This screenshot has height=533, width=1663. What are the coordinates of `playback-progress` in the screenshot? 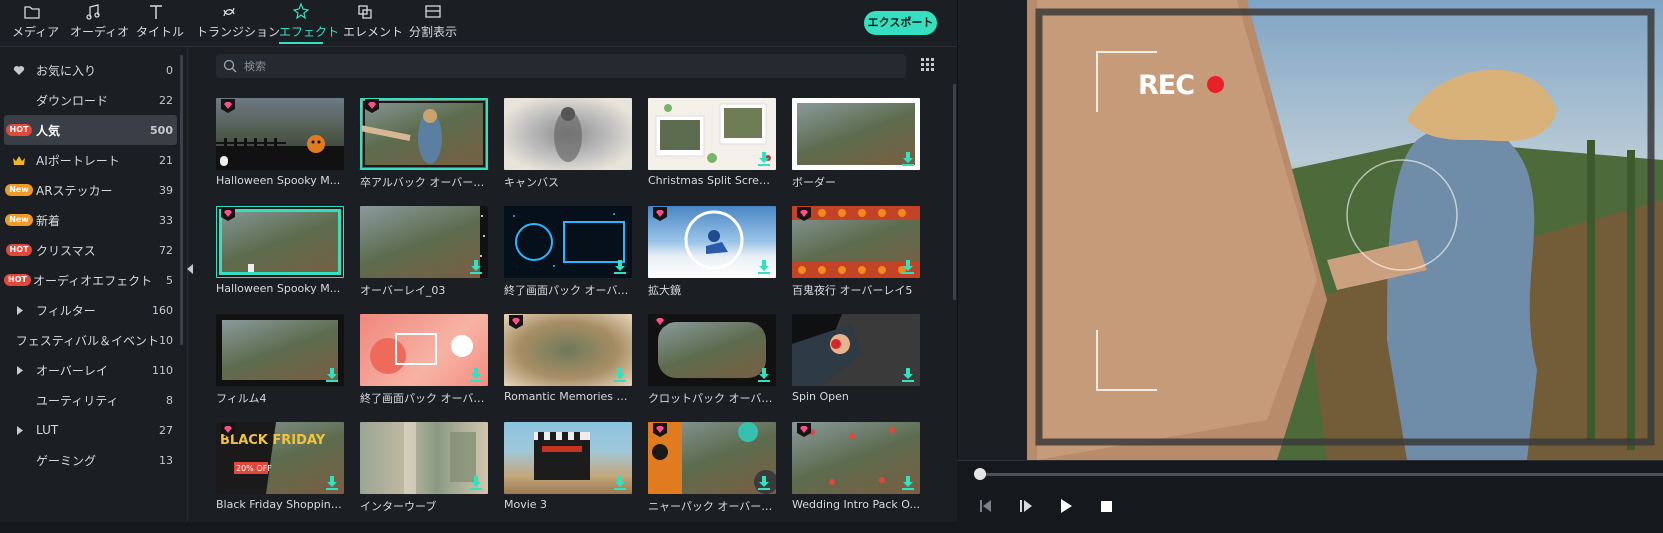 It's located at (1321, 474).